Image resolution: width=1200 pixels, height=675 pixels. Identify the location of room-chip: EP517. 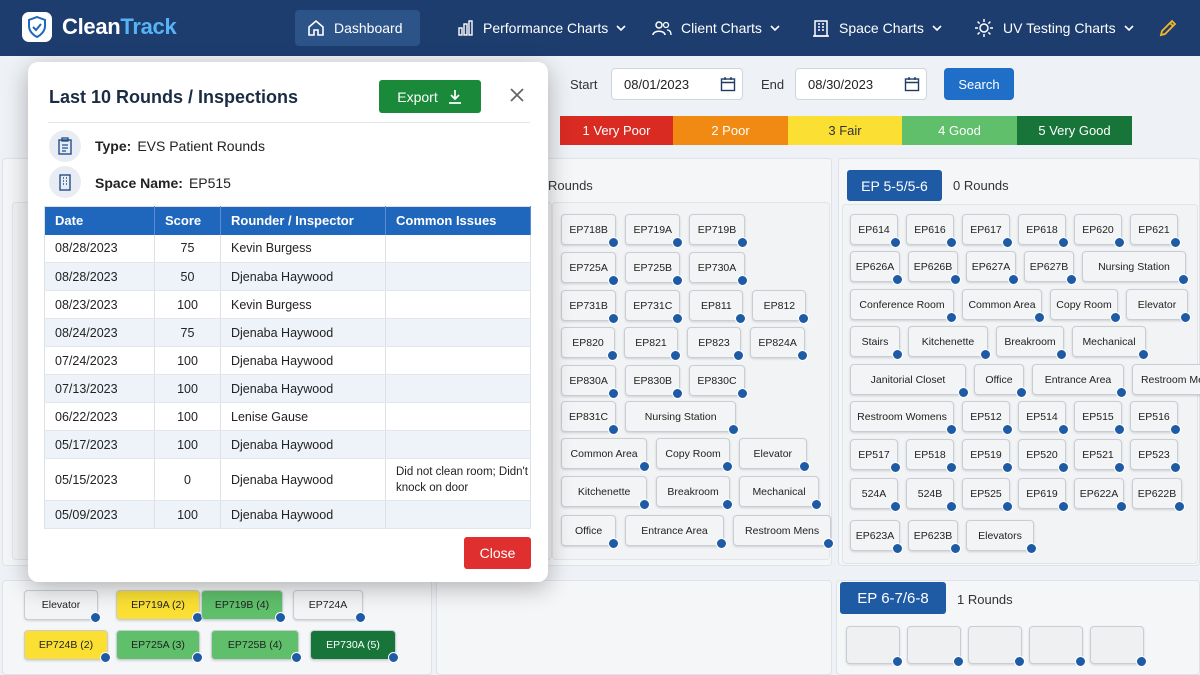
(875, 456).